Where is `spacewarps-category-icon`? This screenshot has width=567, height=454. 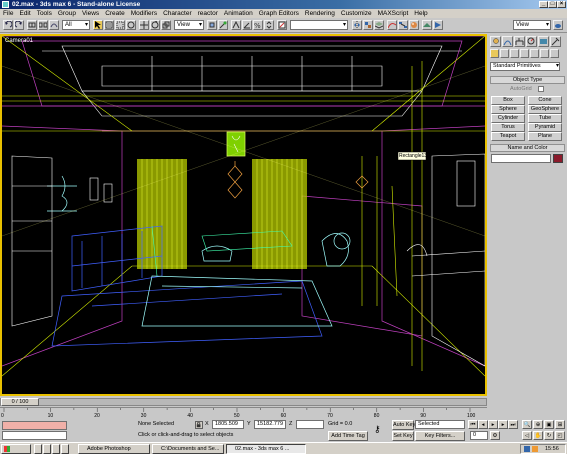
spacewarps-category-icon is located at coordinates (544, 53).